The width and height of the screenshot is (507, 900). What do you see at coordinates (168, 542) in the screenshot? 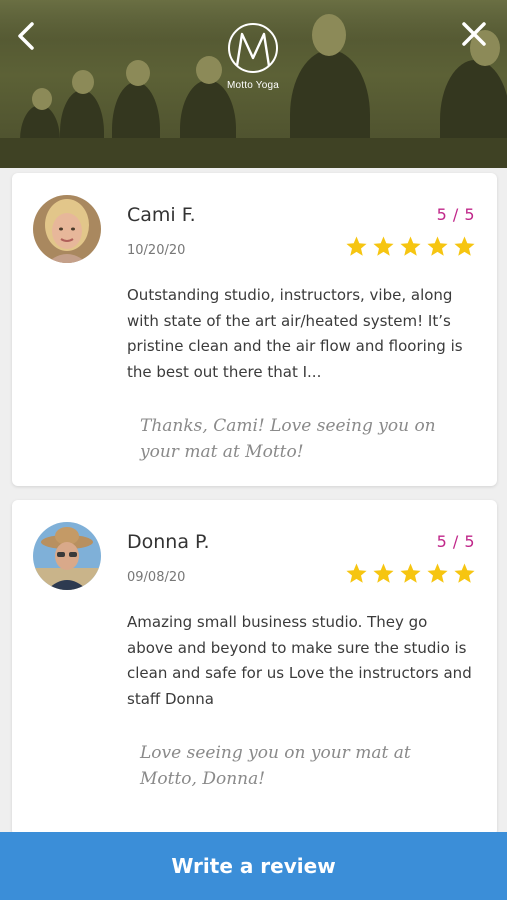
I see `reviewer-name: Donna P.` at bounding box center [168, 542].